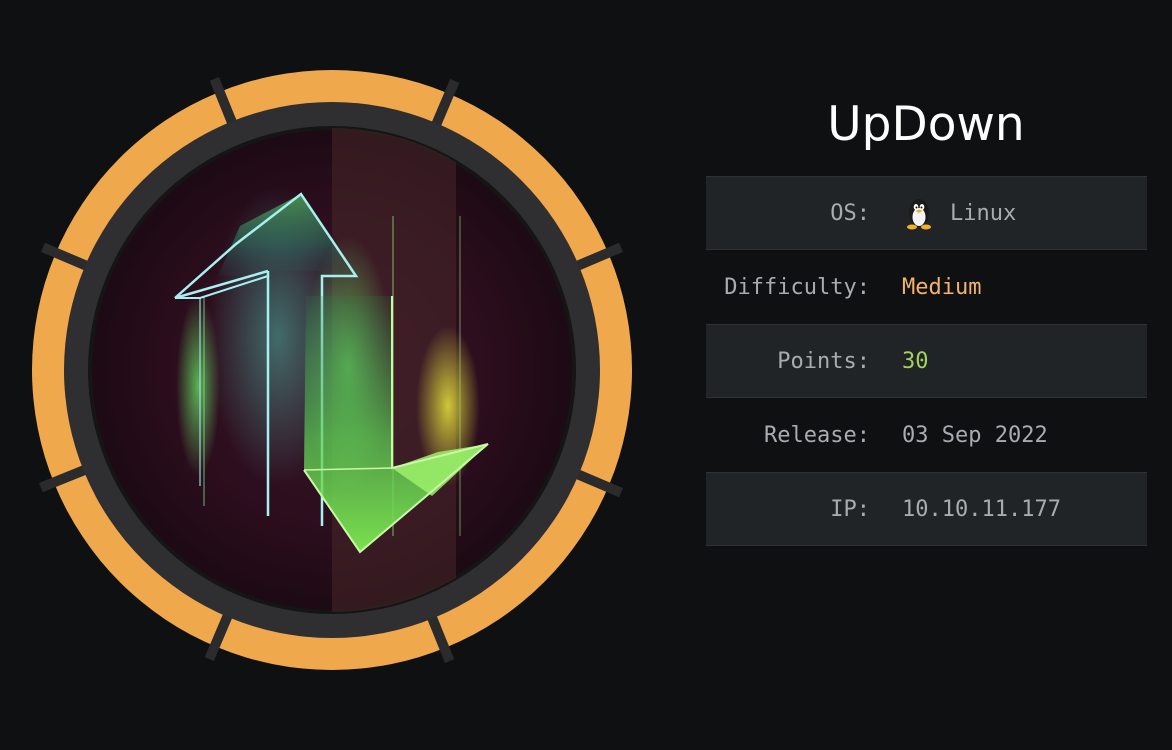 The image size is (1172, 750). What do you see at coordinates (823, 361) in the screenshot?
I see `points-label: Points:` at bounding box center [823, 361].